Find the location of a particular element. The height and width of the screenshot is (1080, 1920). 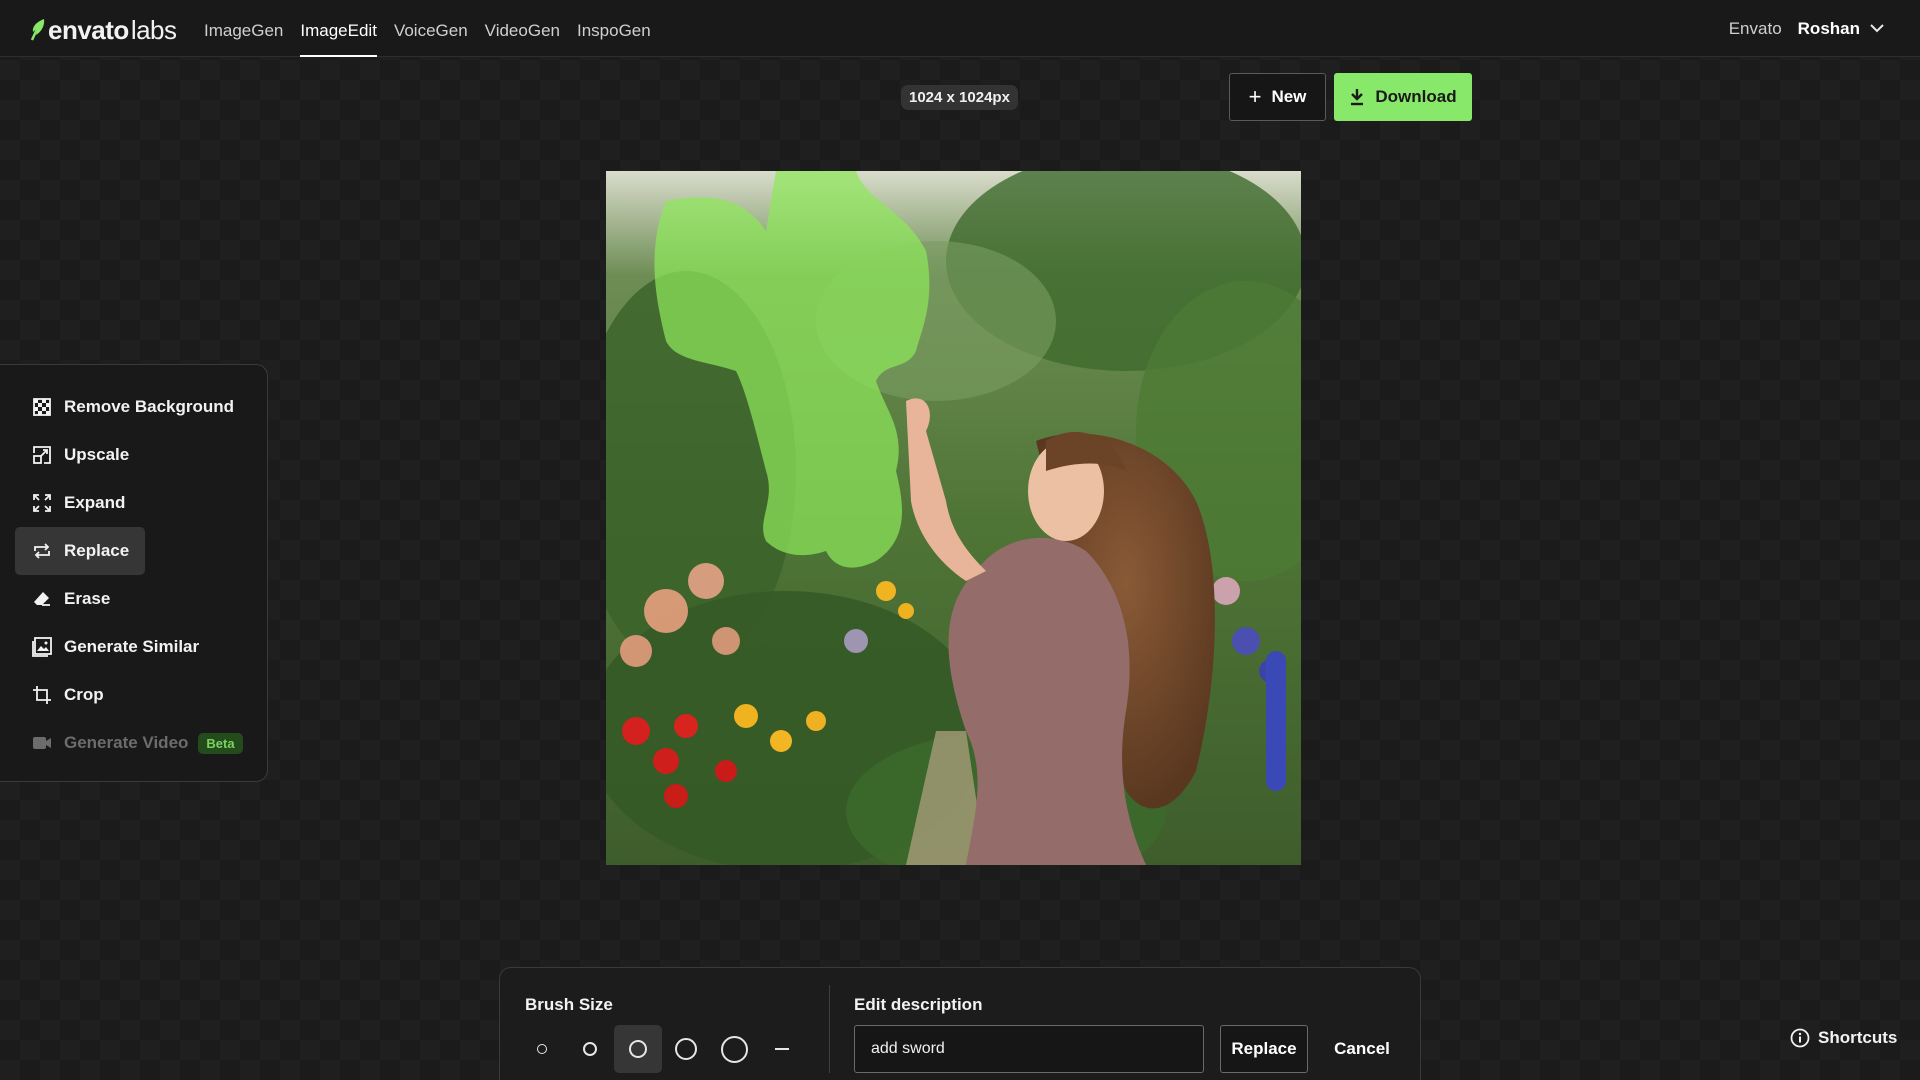

brush-size-xl is located at coordinates (734, 1049).